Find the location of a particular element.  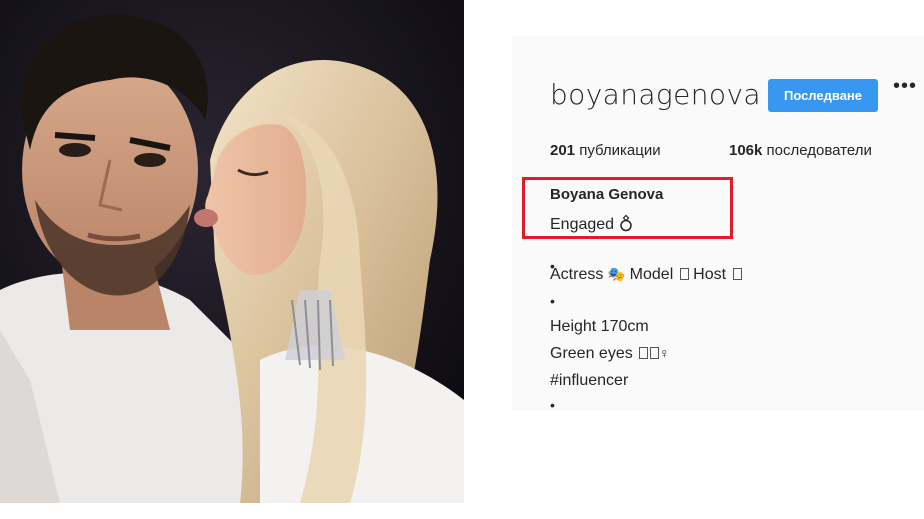

bio-role-host: Host is located at coordinates (709, 274).